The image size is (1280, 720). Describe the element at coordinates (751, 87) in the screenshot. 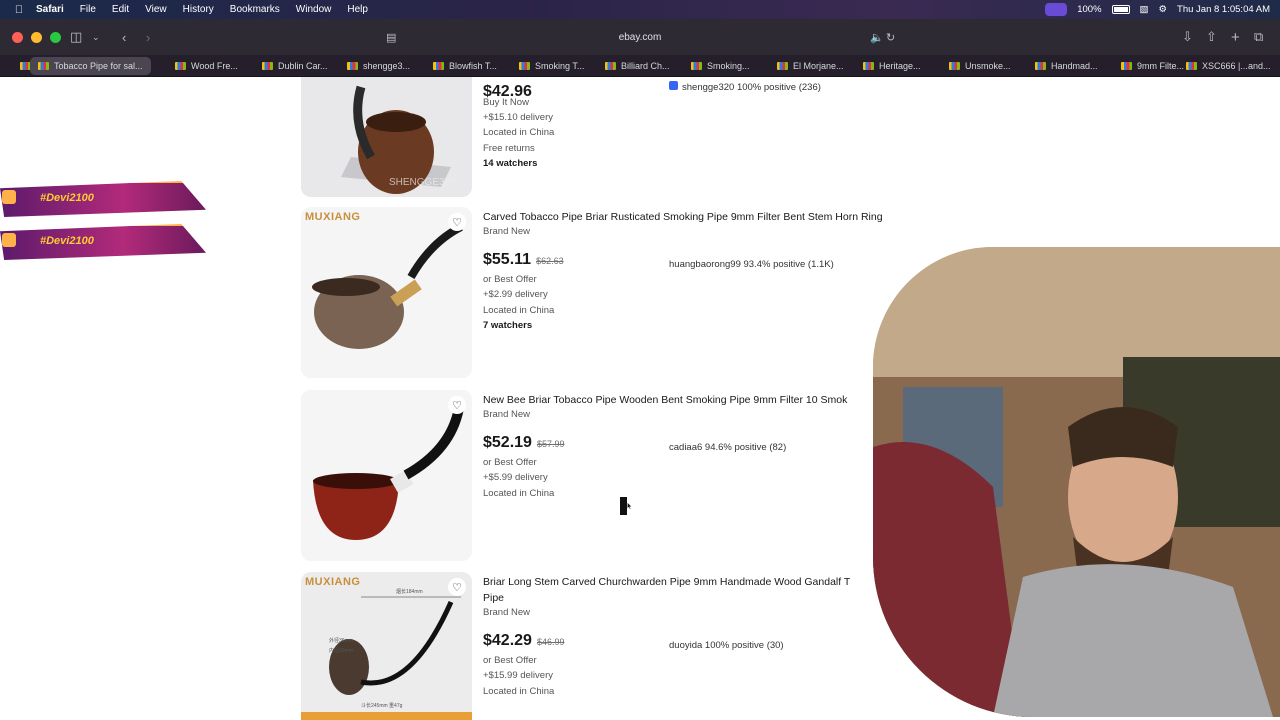

I see `seller-text: shengge320 100% positive (236)` at that location.